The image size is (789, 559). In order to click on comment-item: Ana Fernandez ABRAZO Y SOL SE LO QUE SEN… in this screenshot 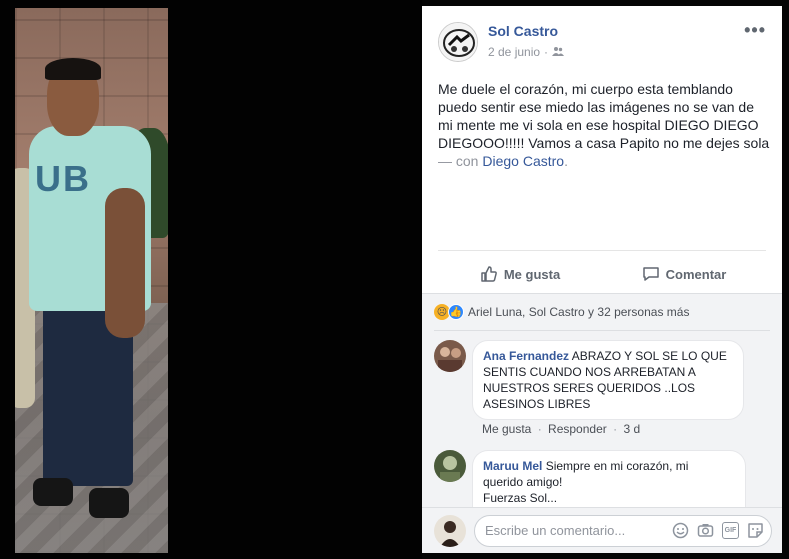, I will do `click(602, 388)`.